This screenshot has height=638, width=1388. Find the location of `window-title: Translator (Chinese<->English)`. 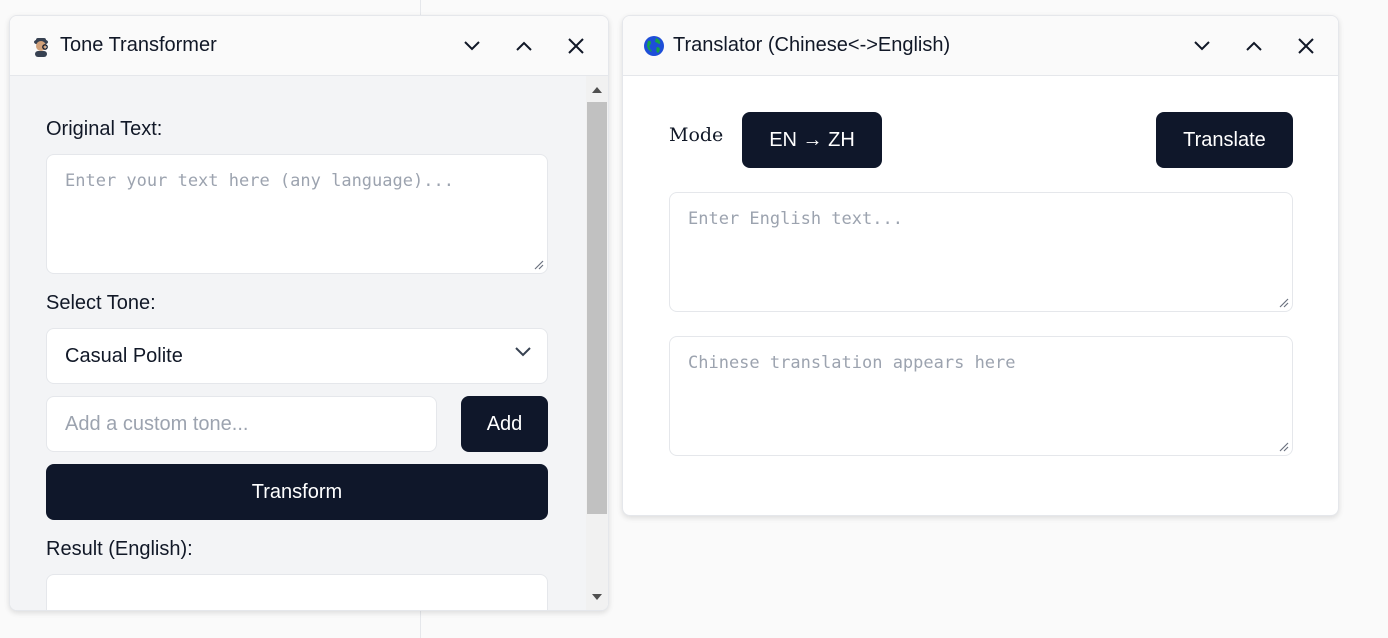

window-title: Translator (Chinese<->English) is located at coordinates (796, 45).